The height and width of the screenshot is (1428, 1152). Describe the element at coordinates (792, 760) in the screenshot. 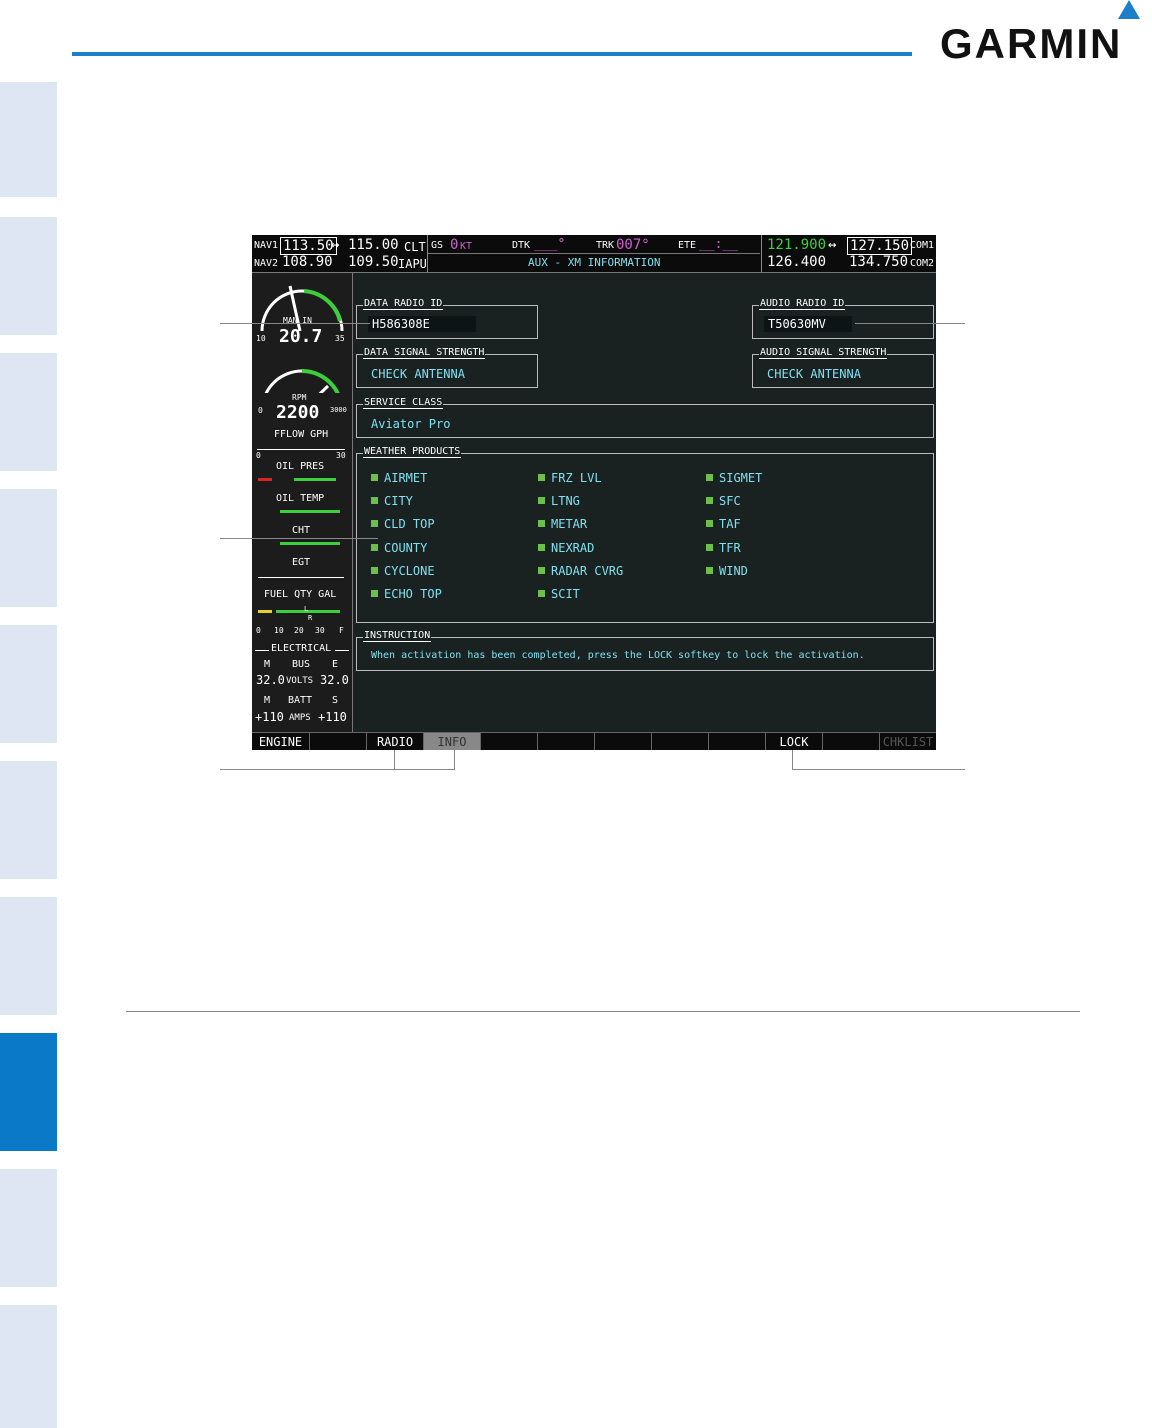

I see `callout-lock-stem` at that location.